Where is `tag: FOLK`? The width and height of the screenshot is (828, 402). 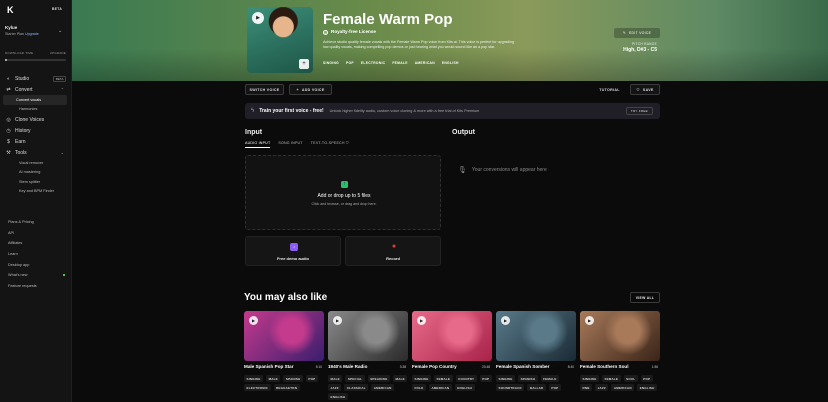
tag: FOLK is located at coordinates (419, 387).